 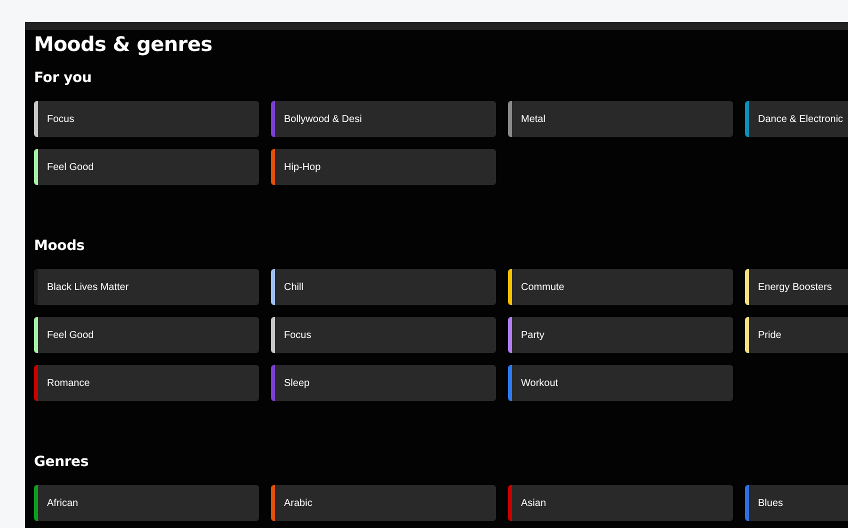 I want to click on section-heading: Genres, so click(x=62, y=462).